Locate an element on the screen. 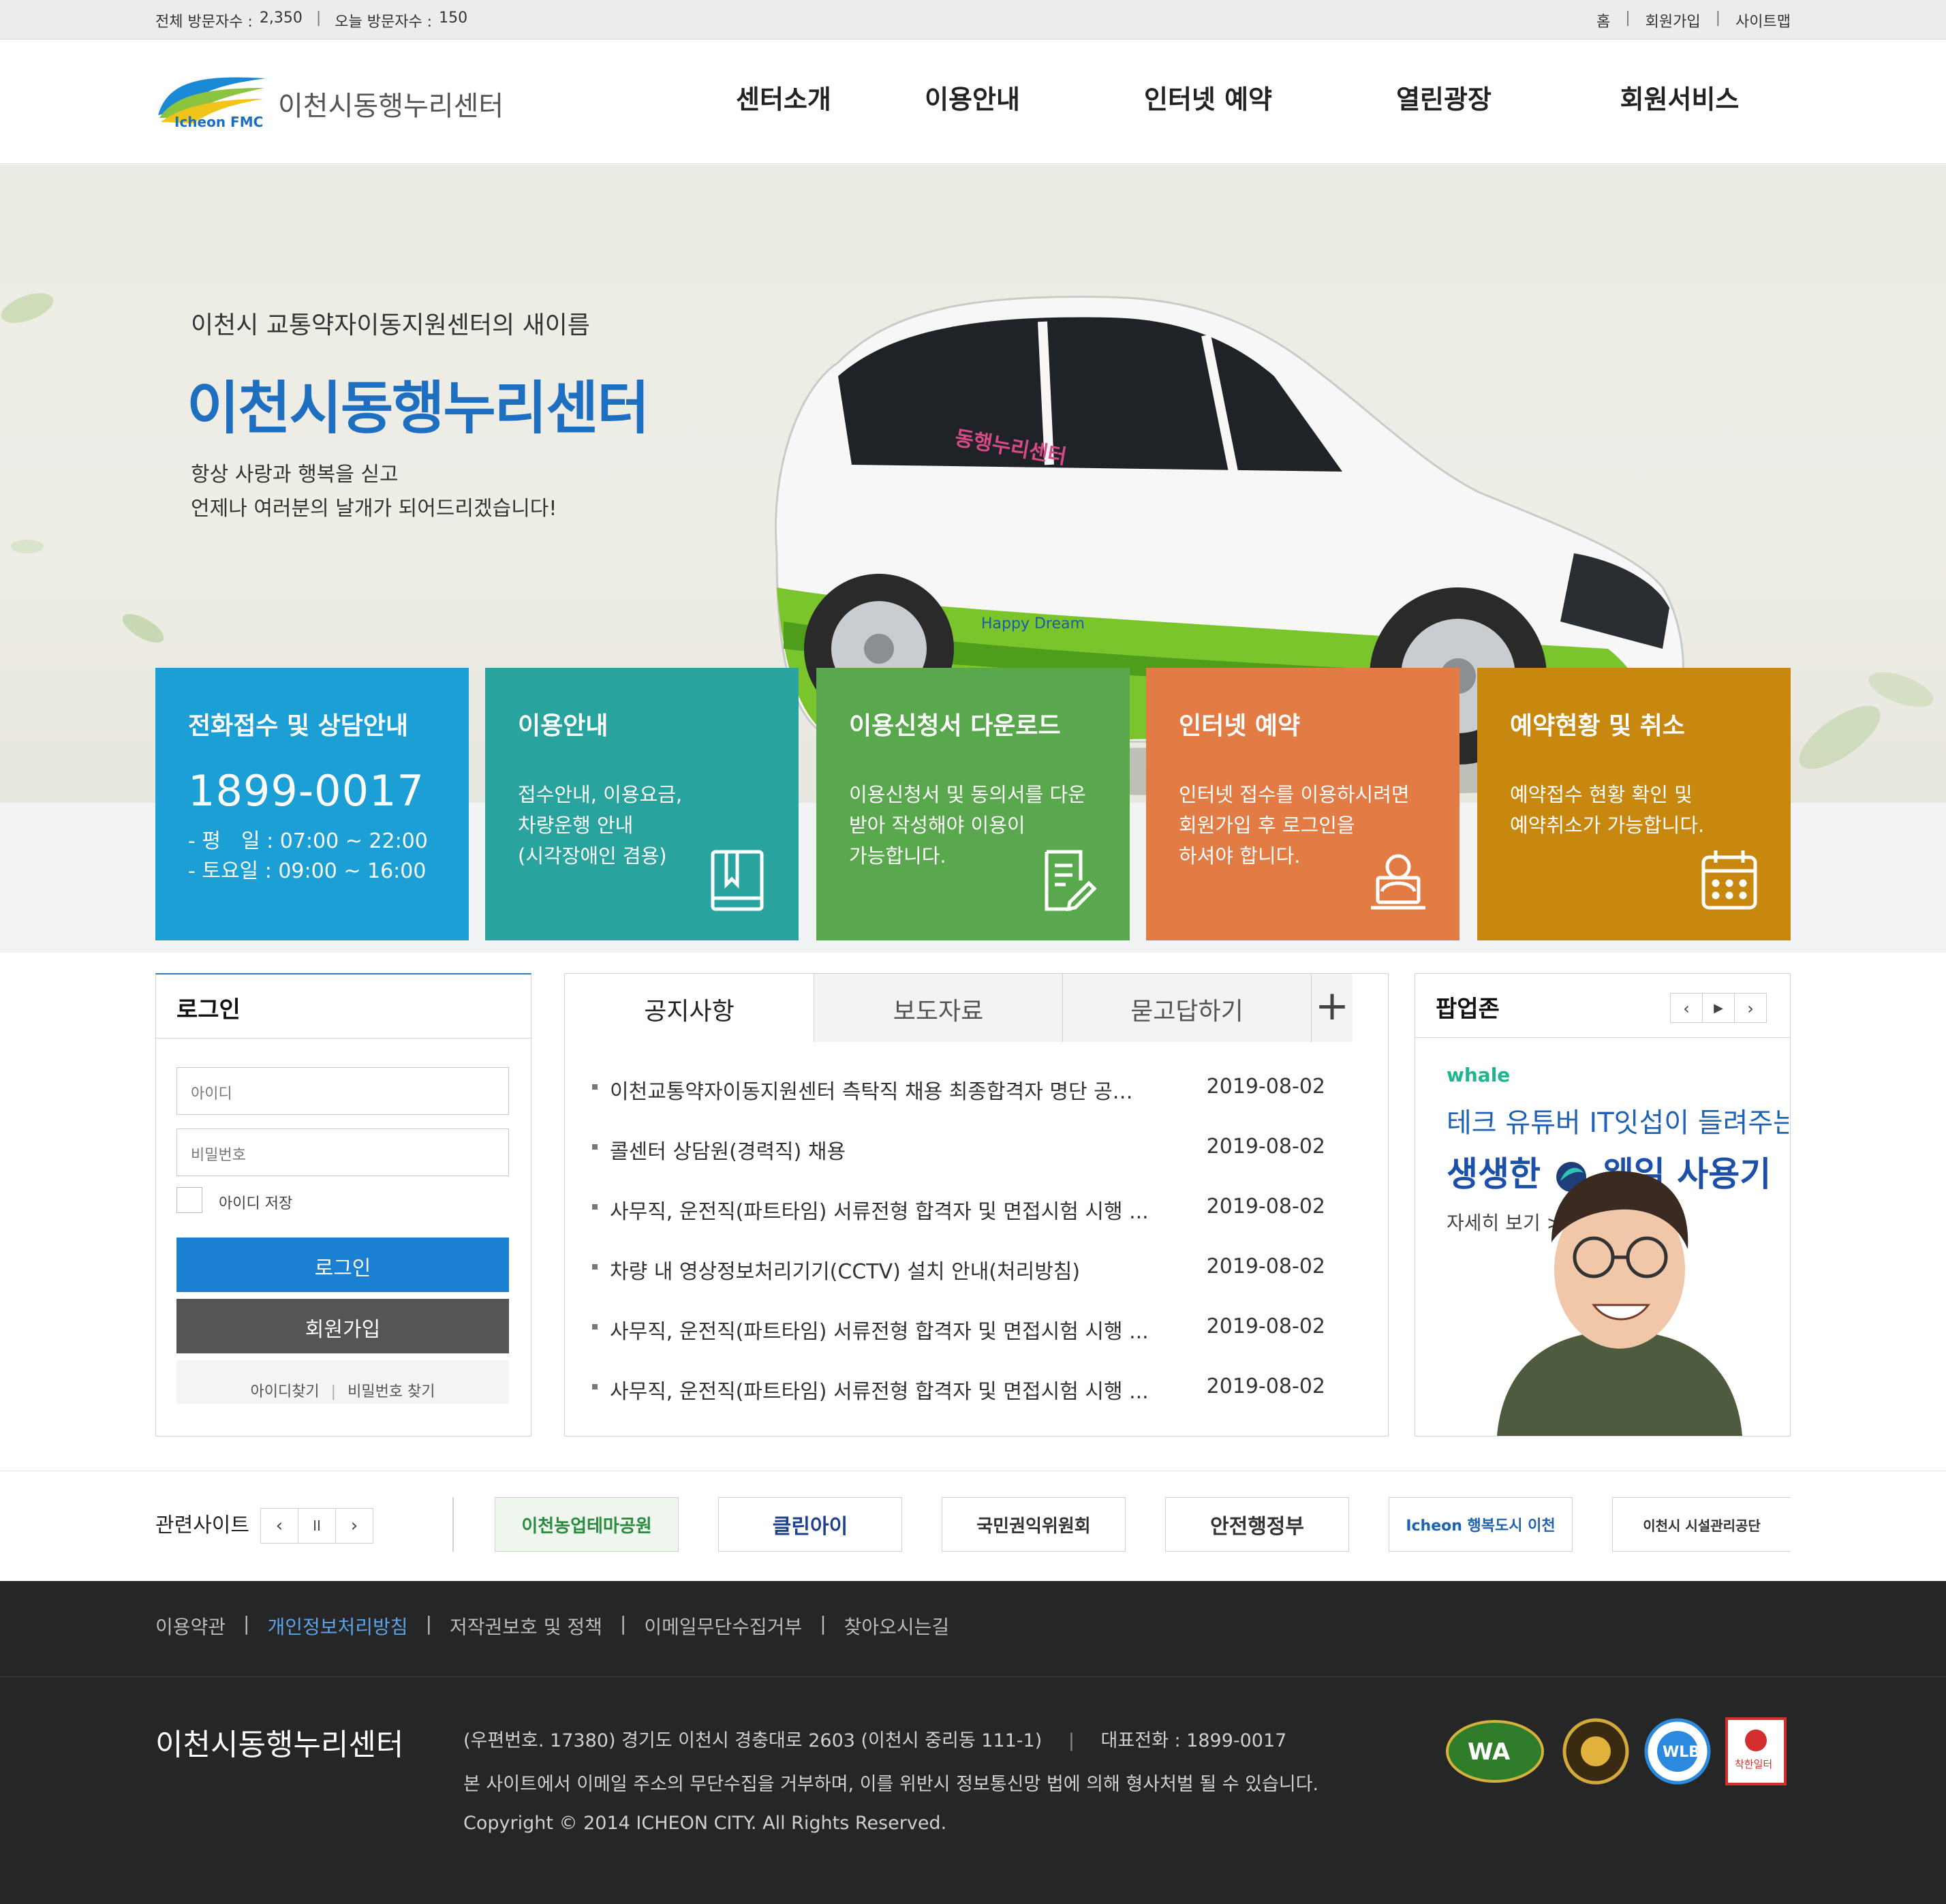  tab-press: 보도자료 is located at coordinates (938, 1008).